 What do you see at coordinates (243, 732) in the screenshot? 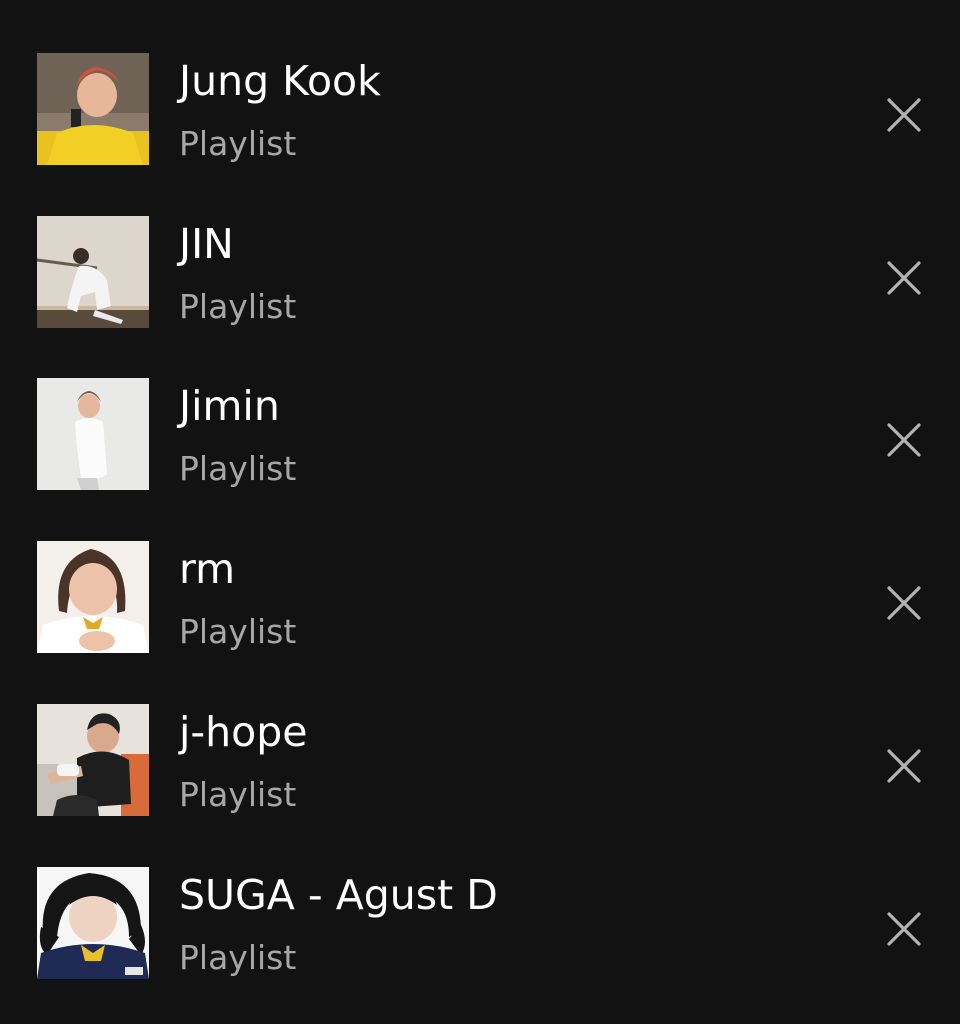
I see `item-title: j-hope` at bounding box center [243, 732].